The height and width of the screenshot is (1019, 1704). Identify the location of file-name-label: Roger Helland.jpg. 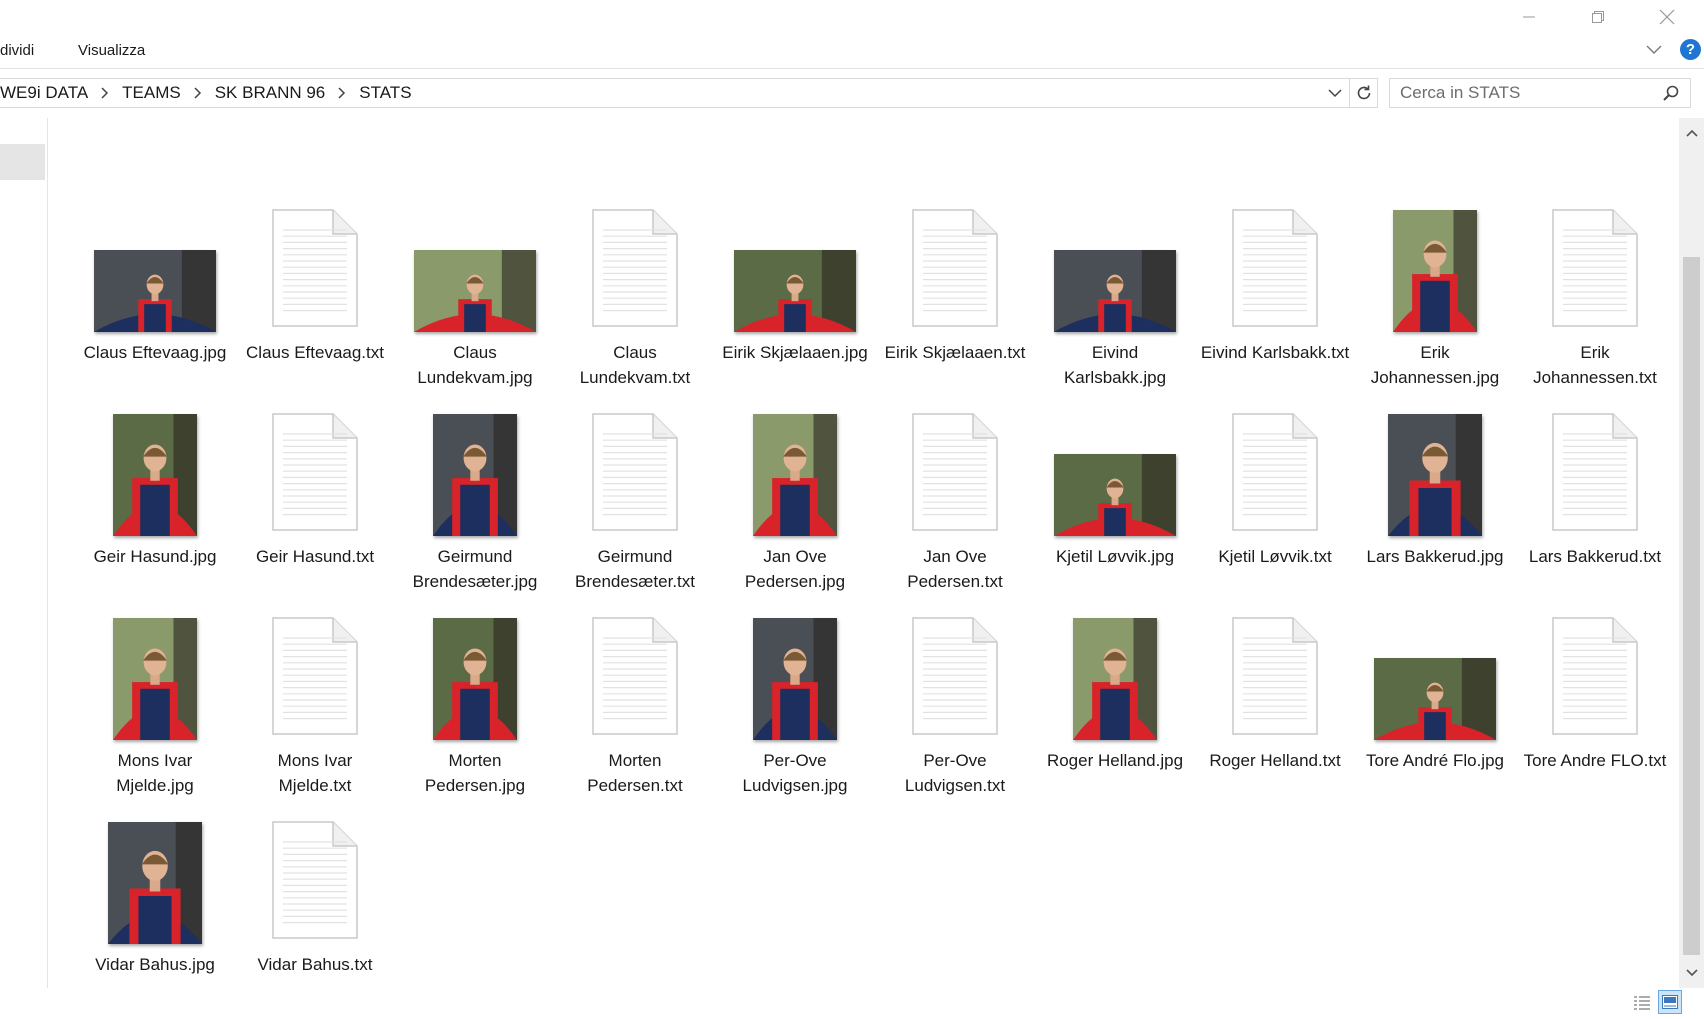
(1115, 760).